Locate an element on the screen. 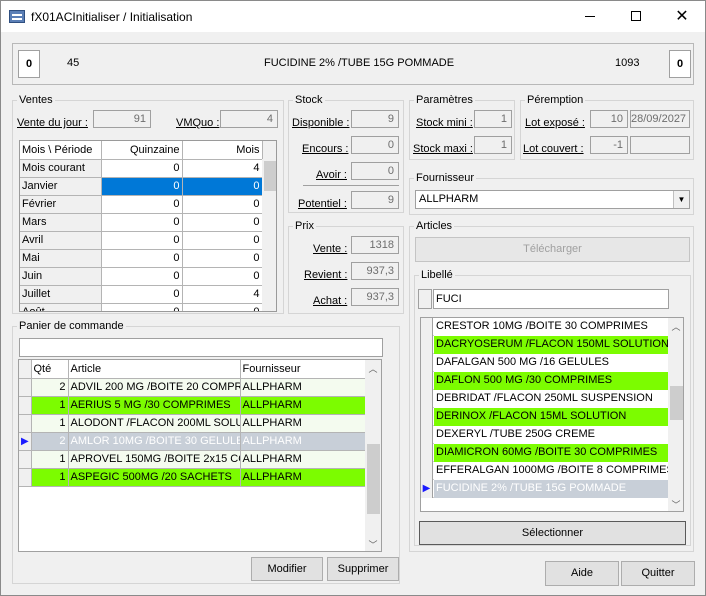 This screenshot has width=706, height=596. close-button: ✕ is located at coordinates (682, 16).